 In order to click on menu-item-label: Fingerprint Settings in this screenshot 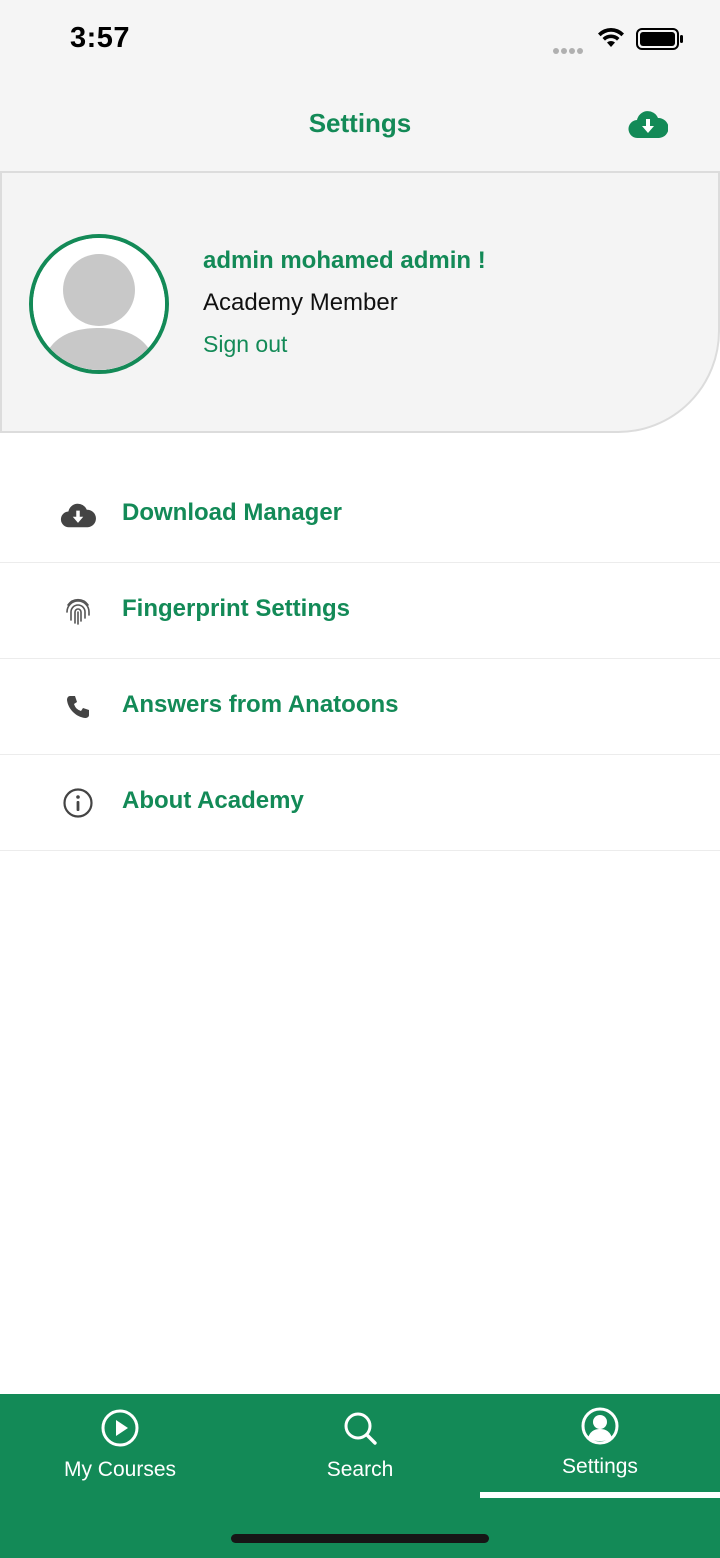, I will do `click(236, 608)`.